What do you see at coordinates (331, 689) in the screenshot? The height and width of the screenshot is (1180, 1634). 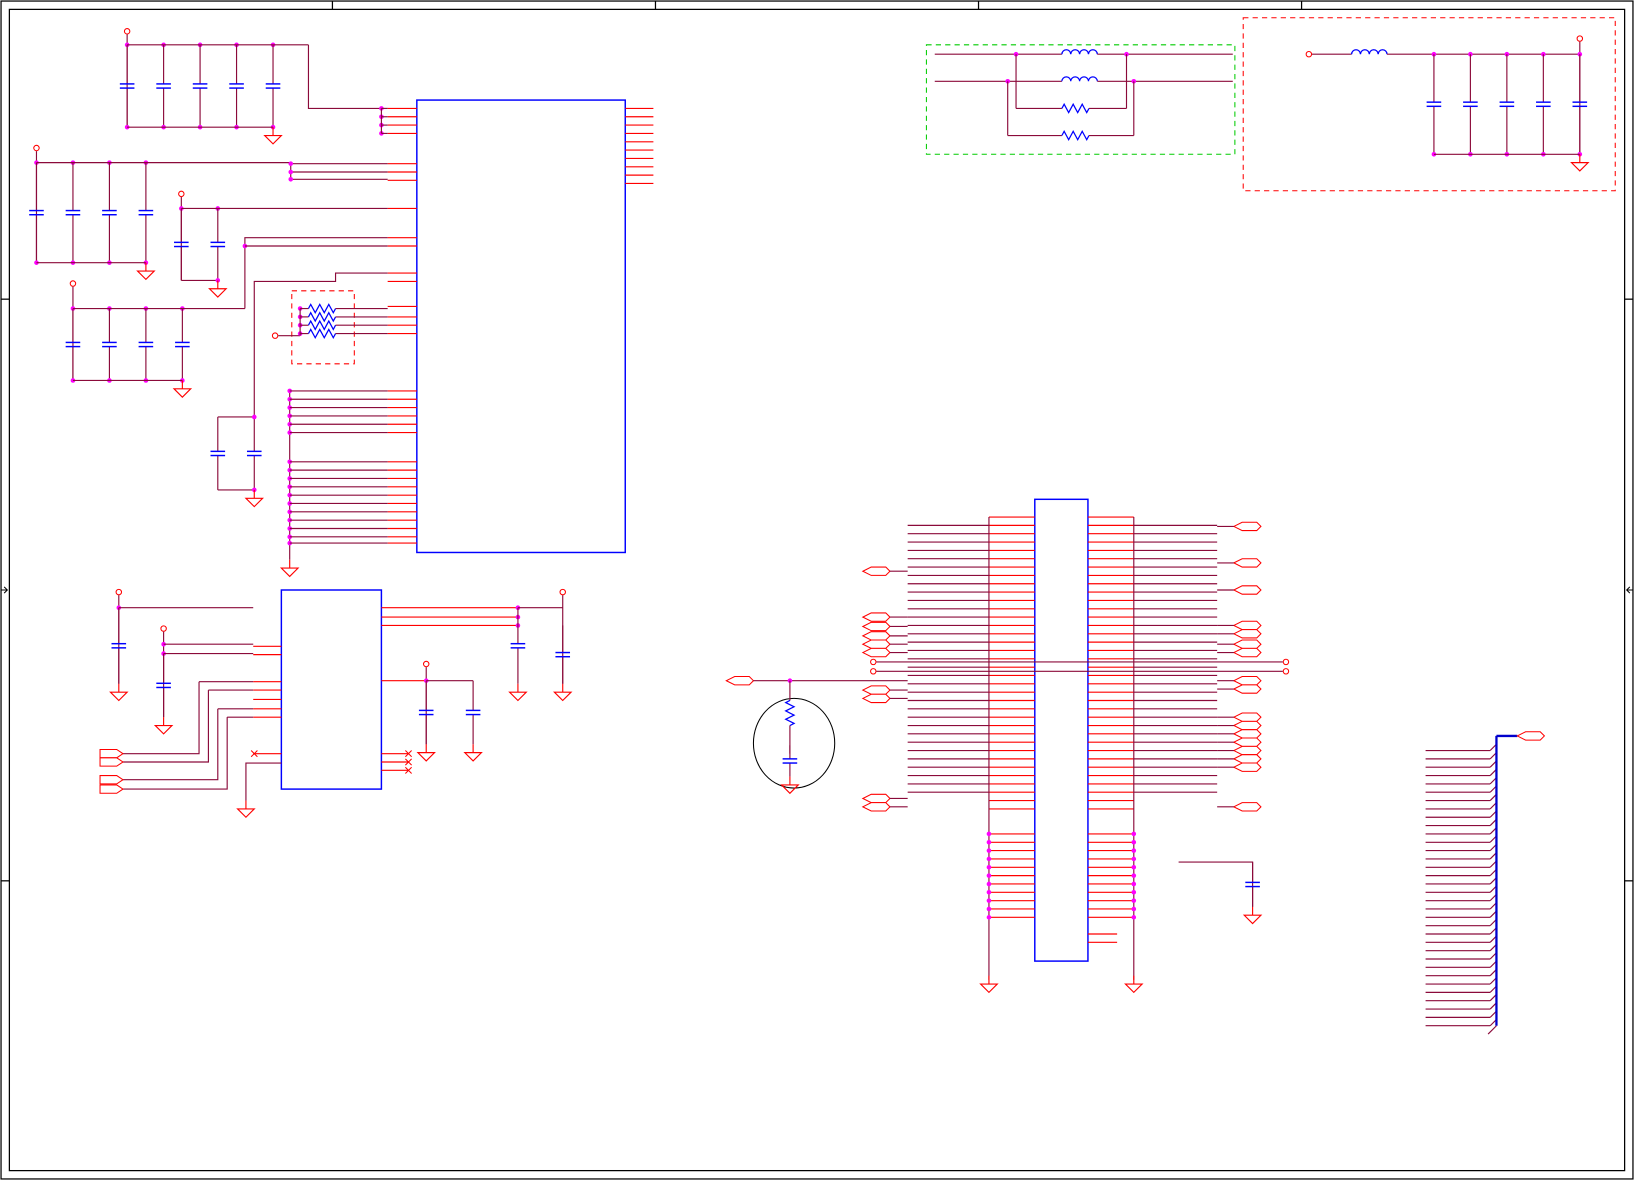 I see `buffer-ic` at bounding box center [331, 689].